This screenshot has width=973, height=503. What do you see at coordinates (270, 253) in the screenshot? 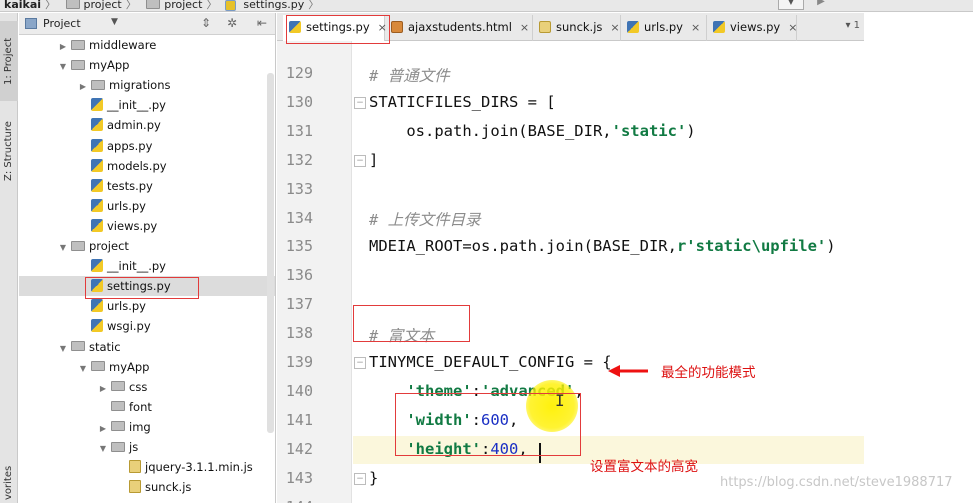
I see `tree-scrollbar` at bounding box center [270, 253].